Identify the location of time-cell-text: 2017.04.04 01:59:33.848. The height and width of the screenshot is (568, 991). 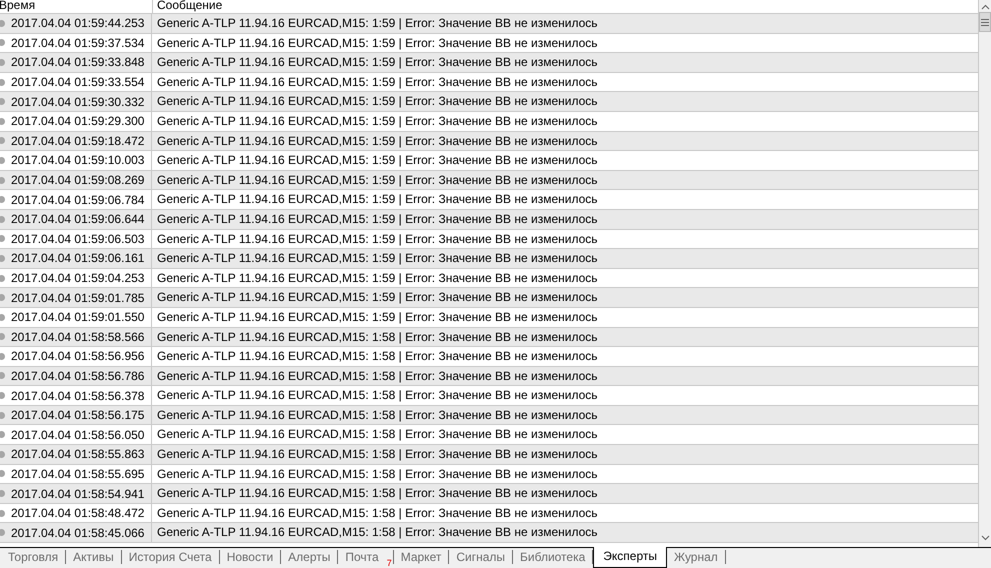
(77, 63).